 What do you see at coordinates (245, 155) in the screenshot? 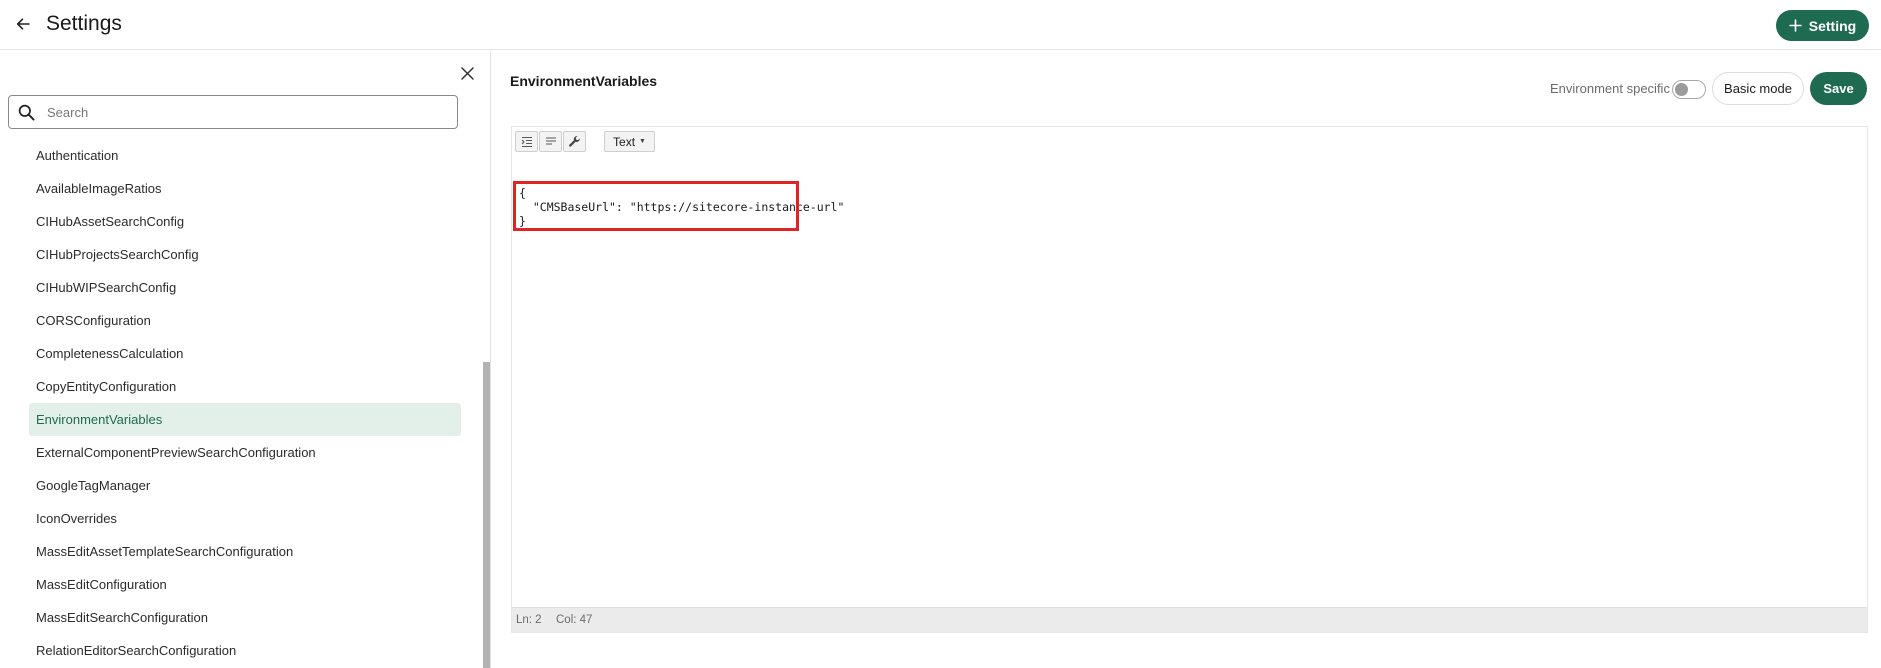
I see `sidebar-item-authentication: Authentication` at bounding box center [245, 155].